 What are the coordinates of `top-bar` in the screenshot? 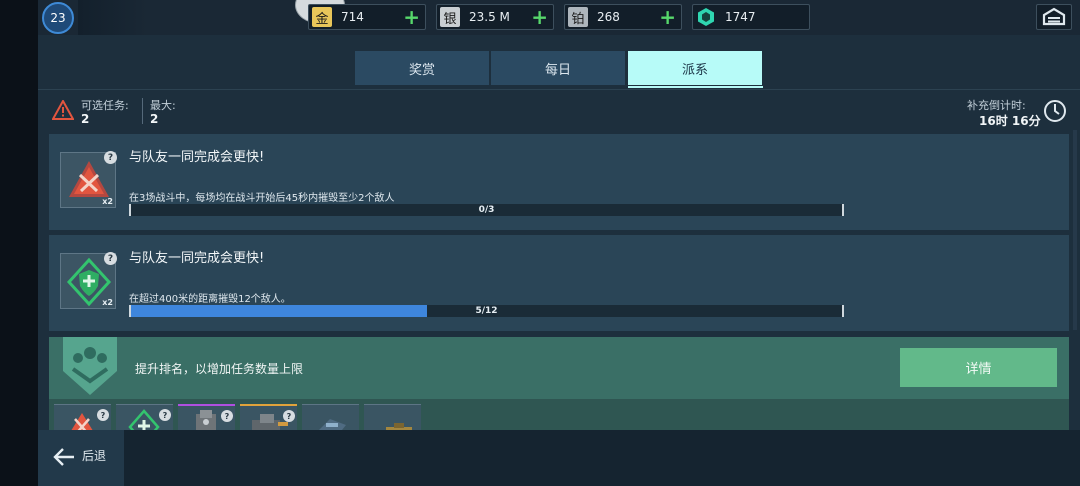 It's located at (559, 17).